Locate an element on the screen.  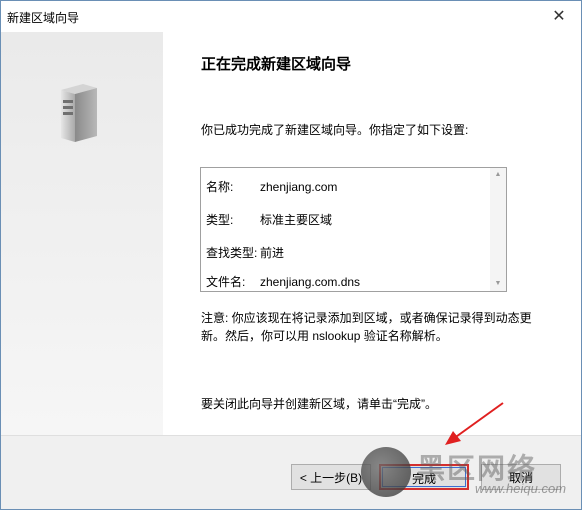
window-title: 新建区域向导 is located at coordinates (43, 18).